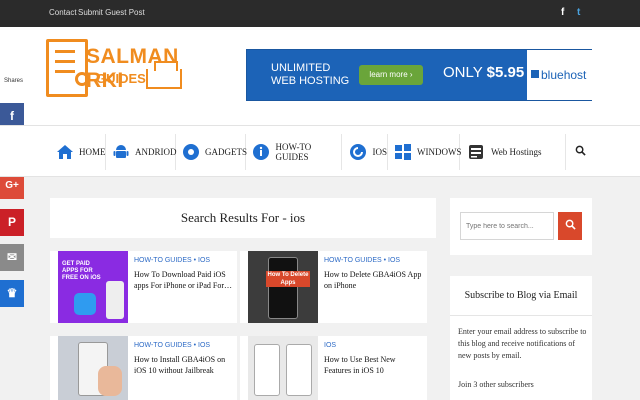 The height and width of the screenshot is (400, 640). I want to click on shares-label: Shares, so click(14, 81).